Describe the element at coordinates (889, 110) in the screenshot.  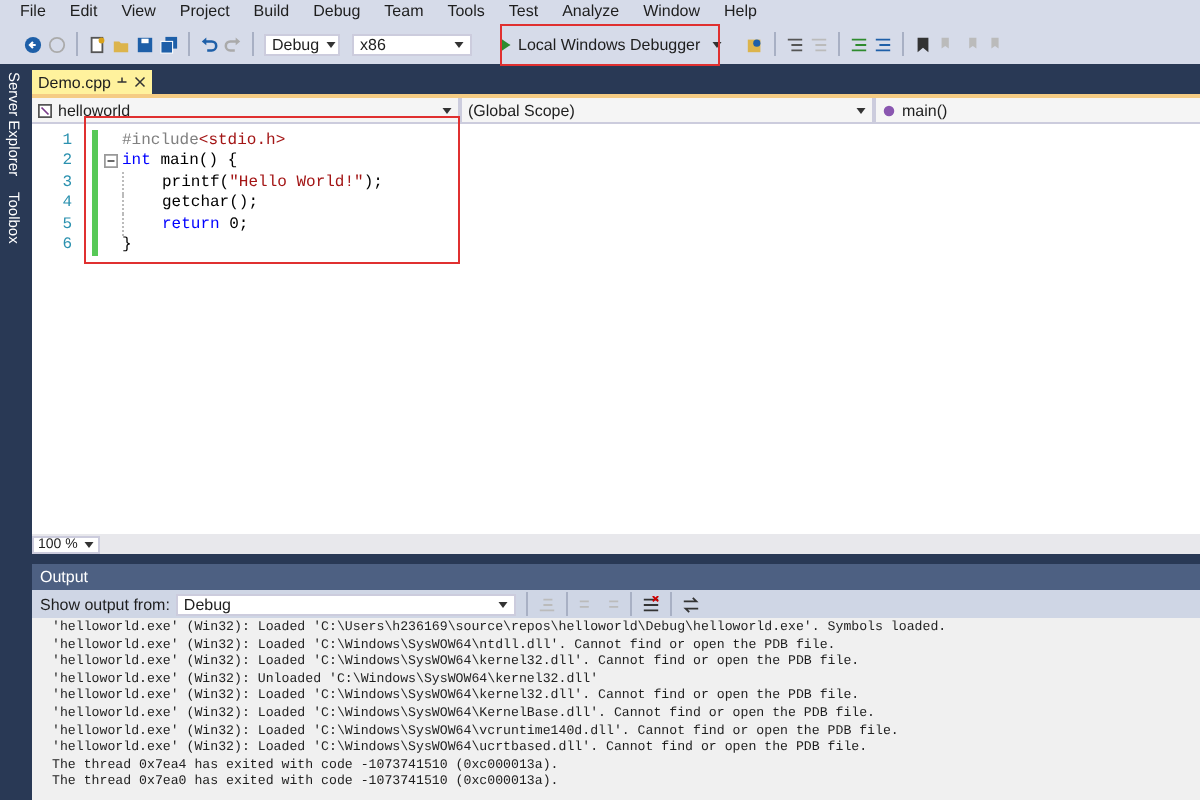
I see `method-icon` at that location.